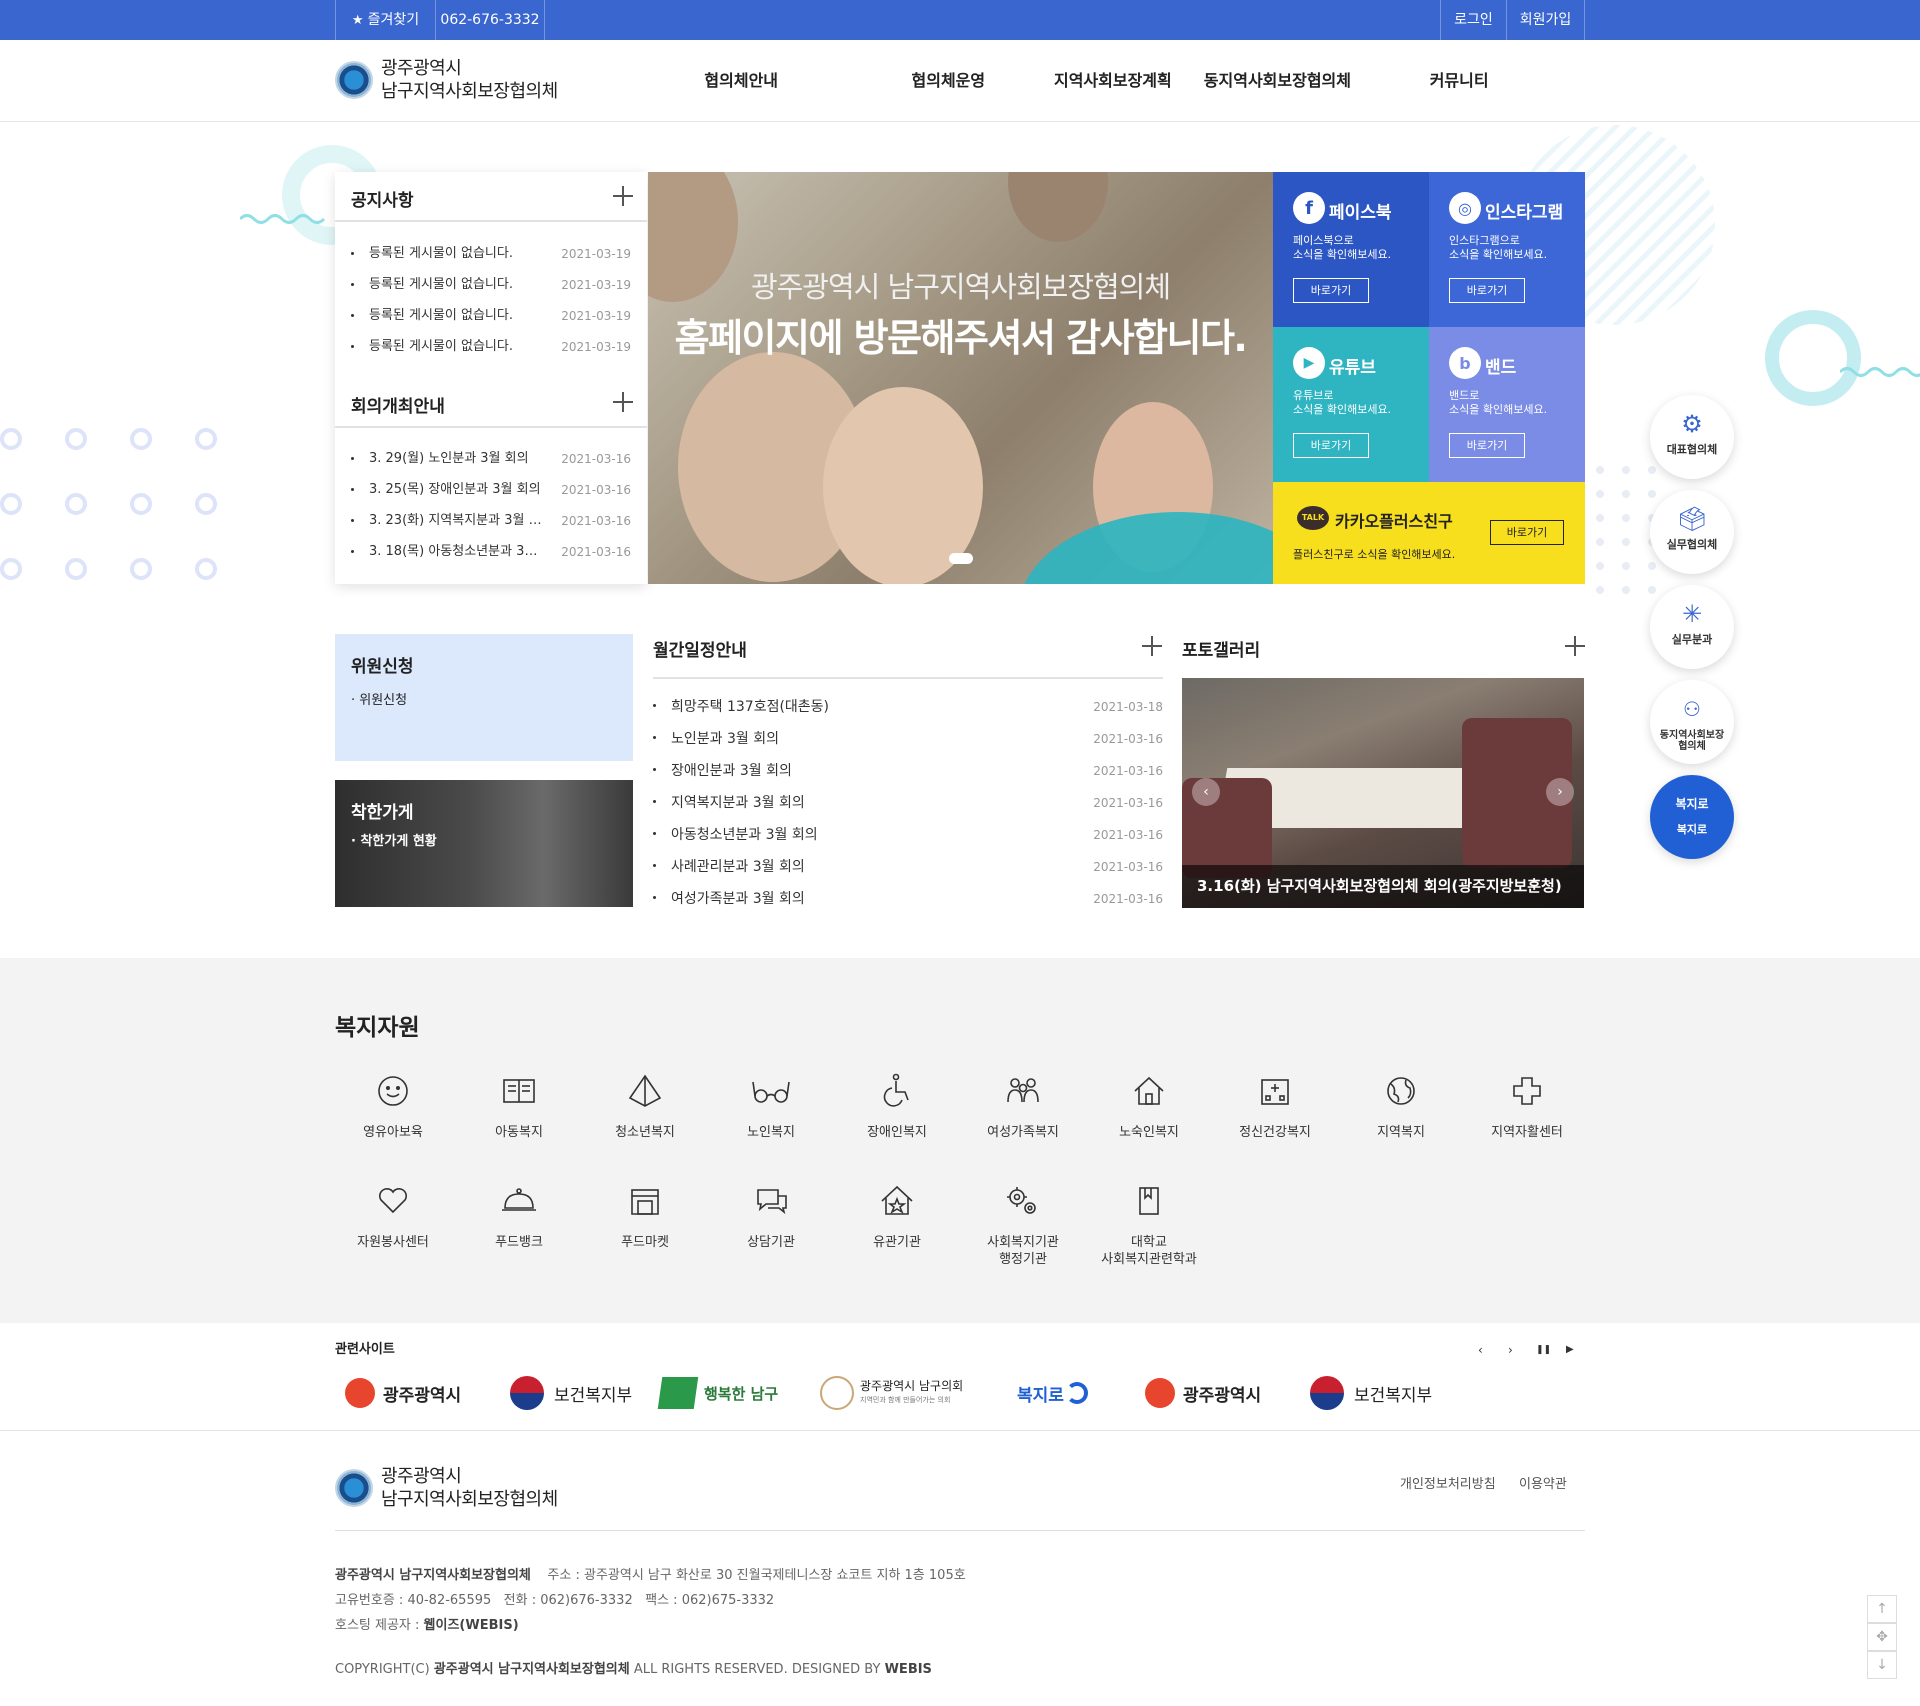 The height and width of the screenshot is (1706, 1920). What do you see at coordinates (383, 700) in the screenshot?
I see `member-apply-link: 위원신청` at bounding box center [383, 700].